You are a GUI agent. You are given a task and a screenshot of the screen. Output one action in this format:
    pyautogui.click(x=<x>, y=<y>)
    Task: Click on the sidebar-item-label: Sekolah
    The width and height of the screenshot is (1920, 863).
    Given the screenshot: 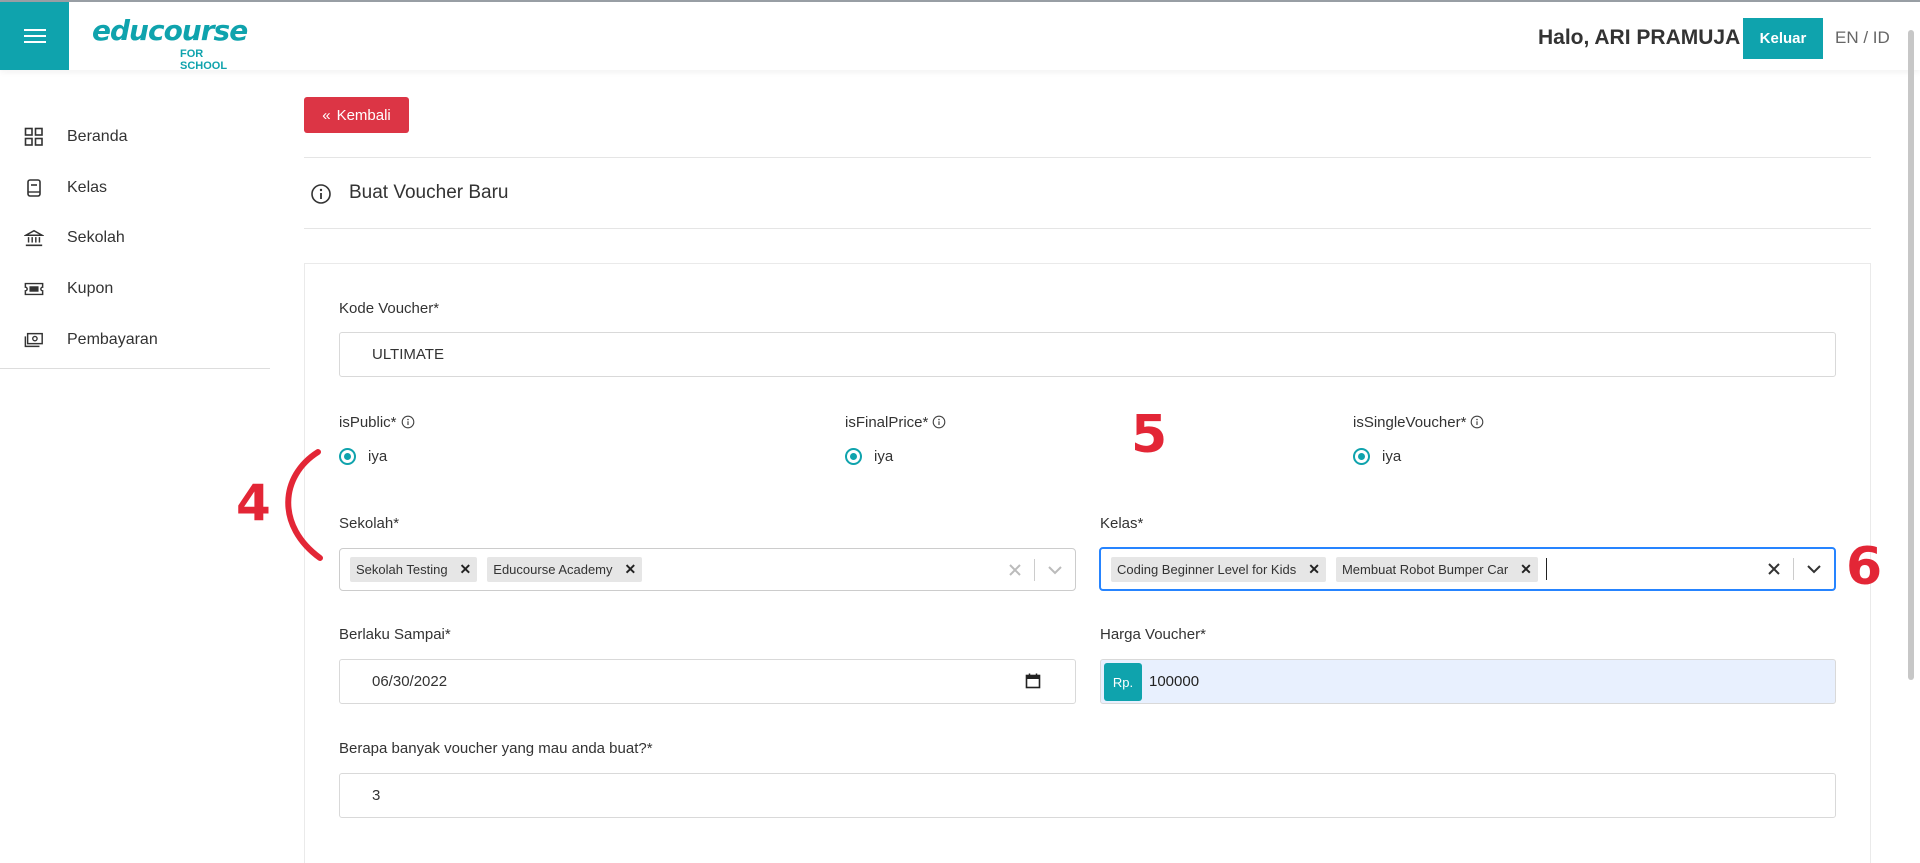 What is the action you would take?
    pyautogui.click(x=96, y=237)
    